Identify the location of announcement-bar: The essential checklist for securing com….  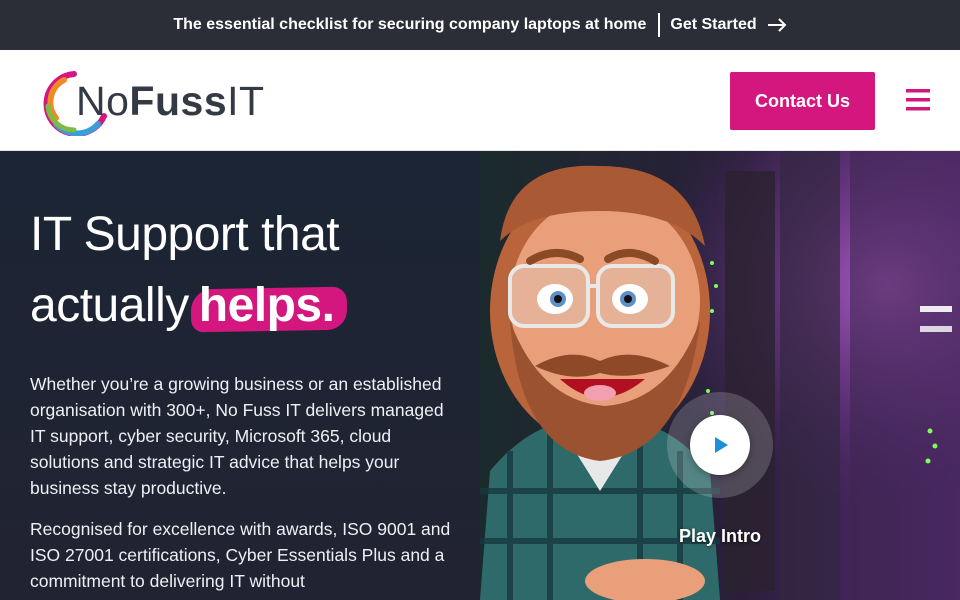
(480, 25).